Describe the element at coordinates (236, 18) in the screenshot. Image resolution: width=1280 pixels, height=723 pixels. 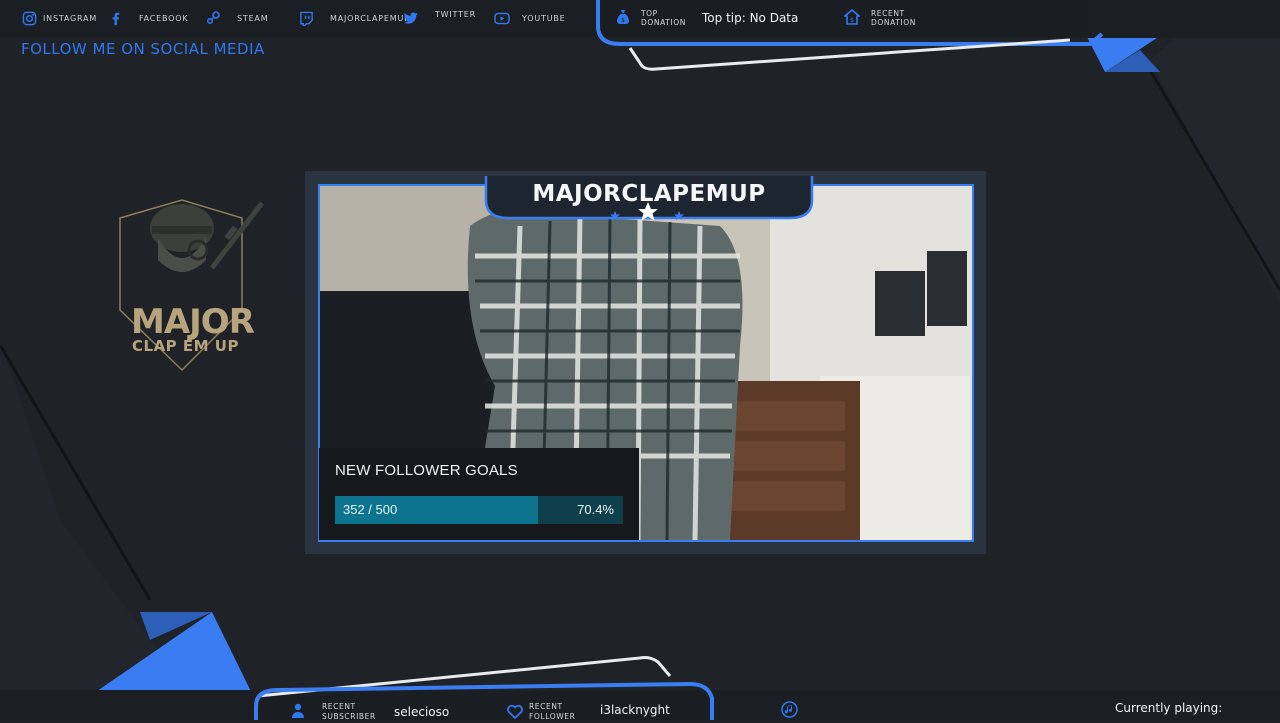
I see `social-steam: steam` at that location.